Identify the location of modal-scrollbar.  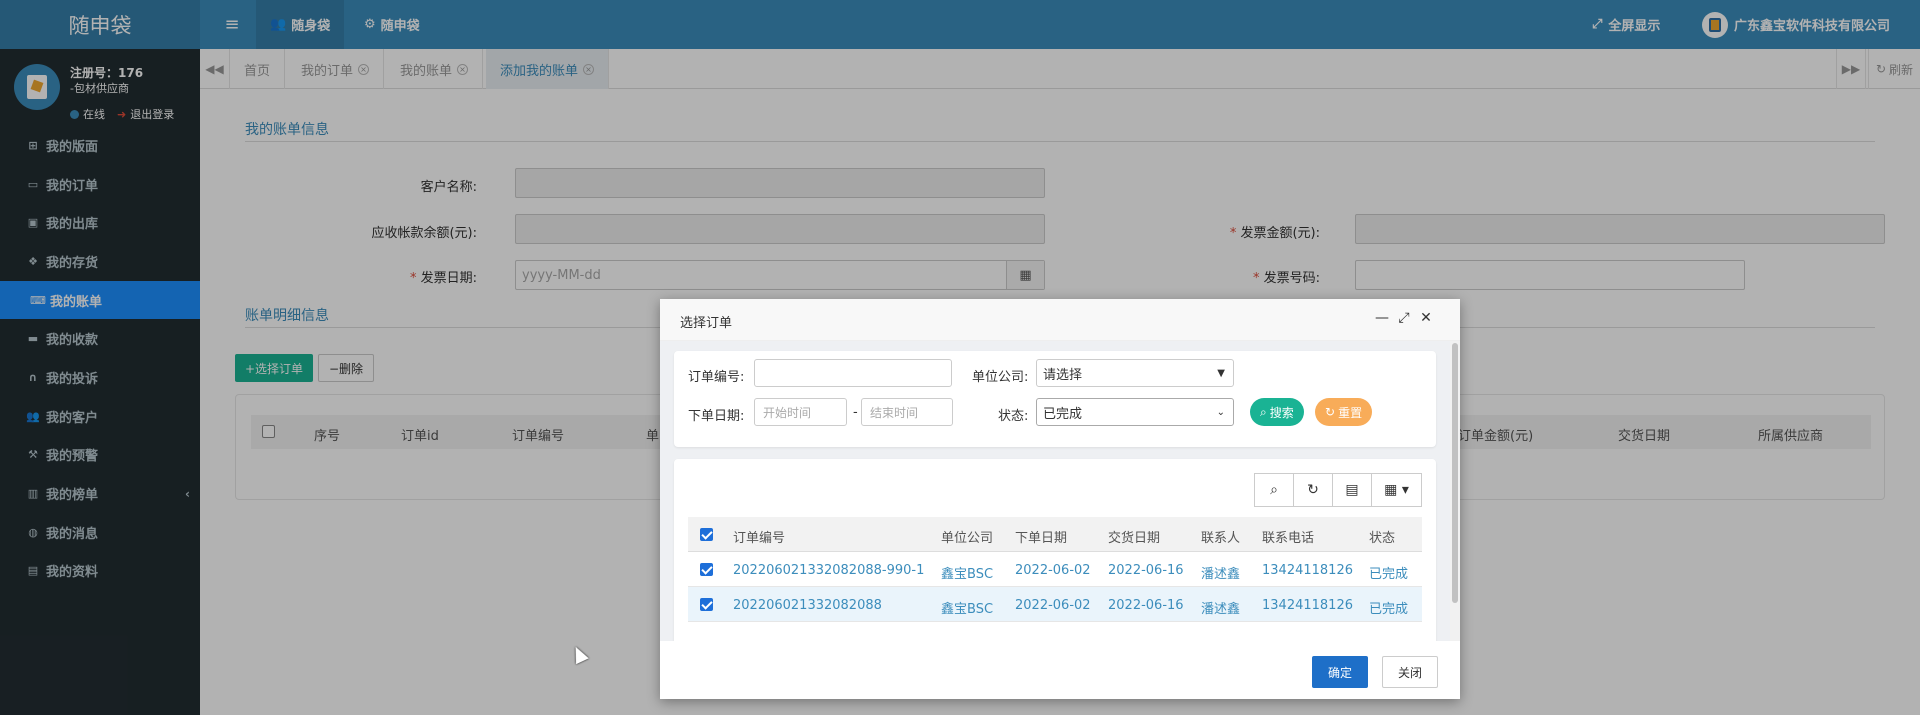
(1455, 491).